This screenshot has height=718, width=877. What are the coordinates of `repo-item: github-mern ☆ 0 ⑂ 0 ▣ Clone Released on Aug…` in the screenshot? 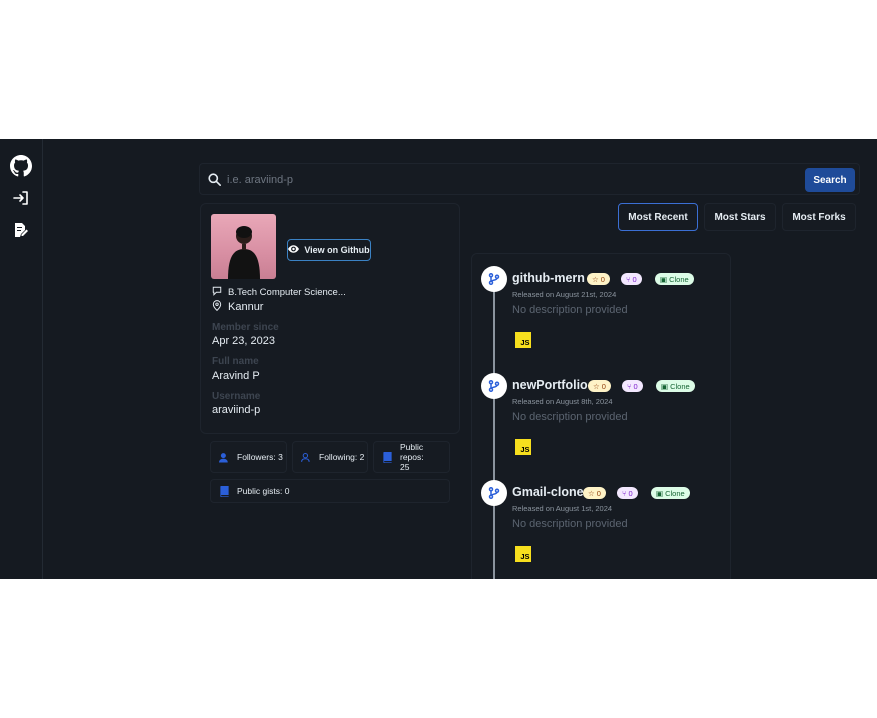 It's located at (601, 318).